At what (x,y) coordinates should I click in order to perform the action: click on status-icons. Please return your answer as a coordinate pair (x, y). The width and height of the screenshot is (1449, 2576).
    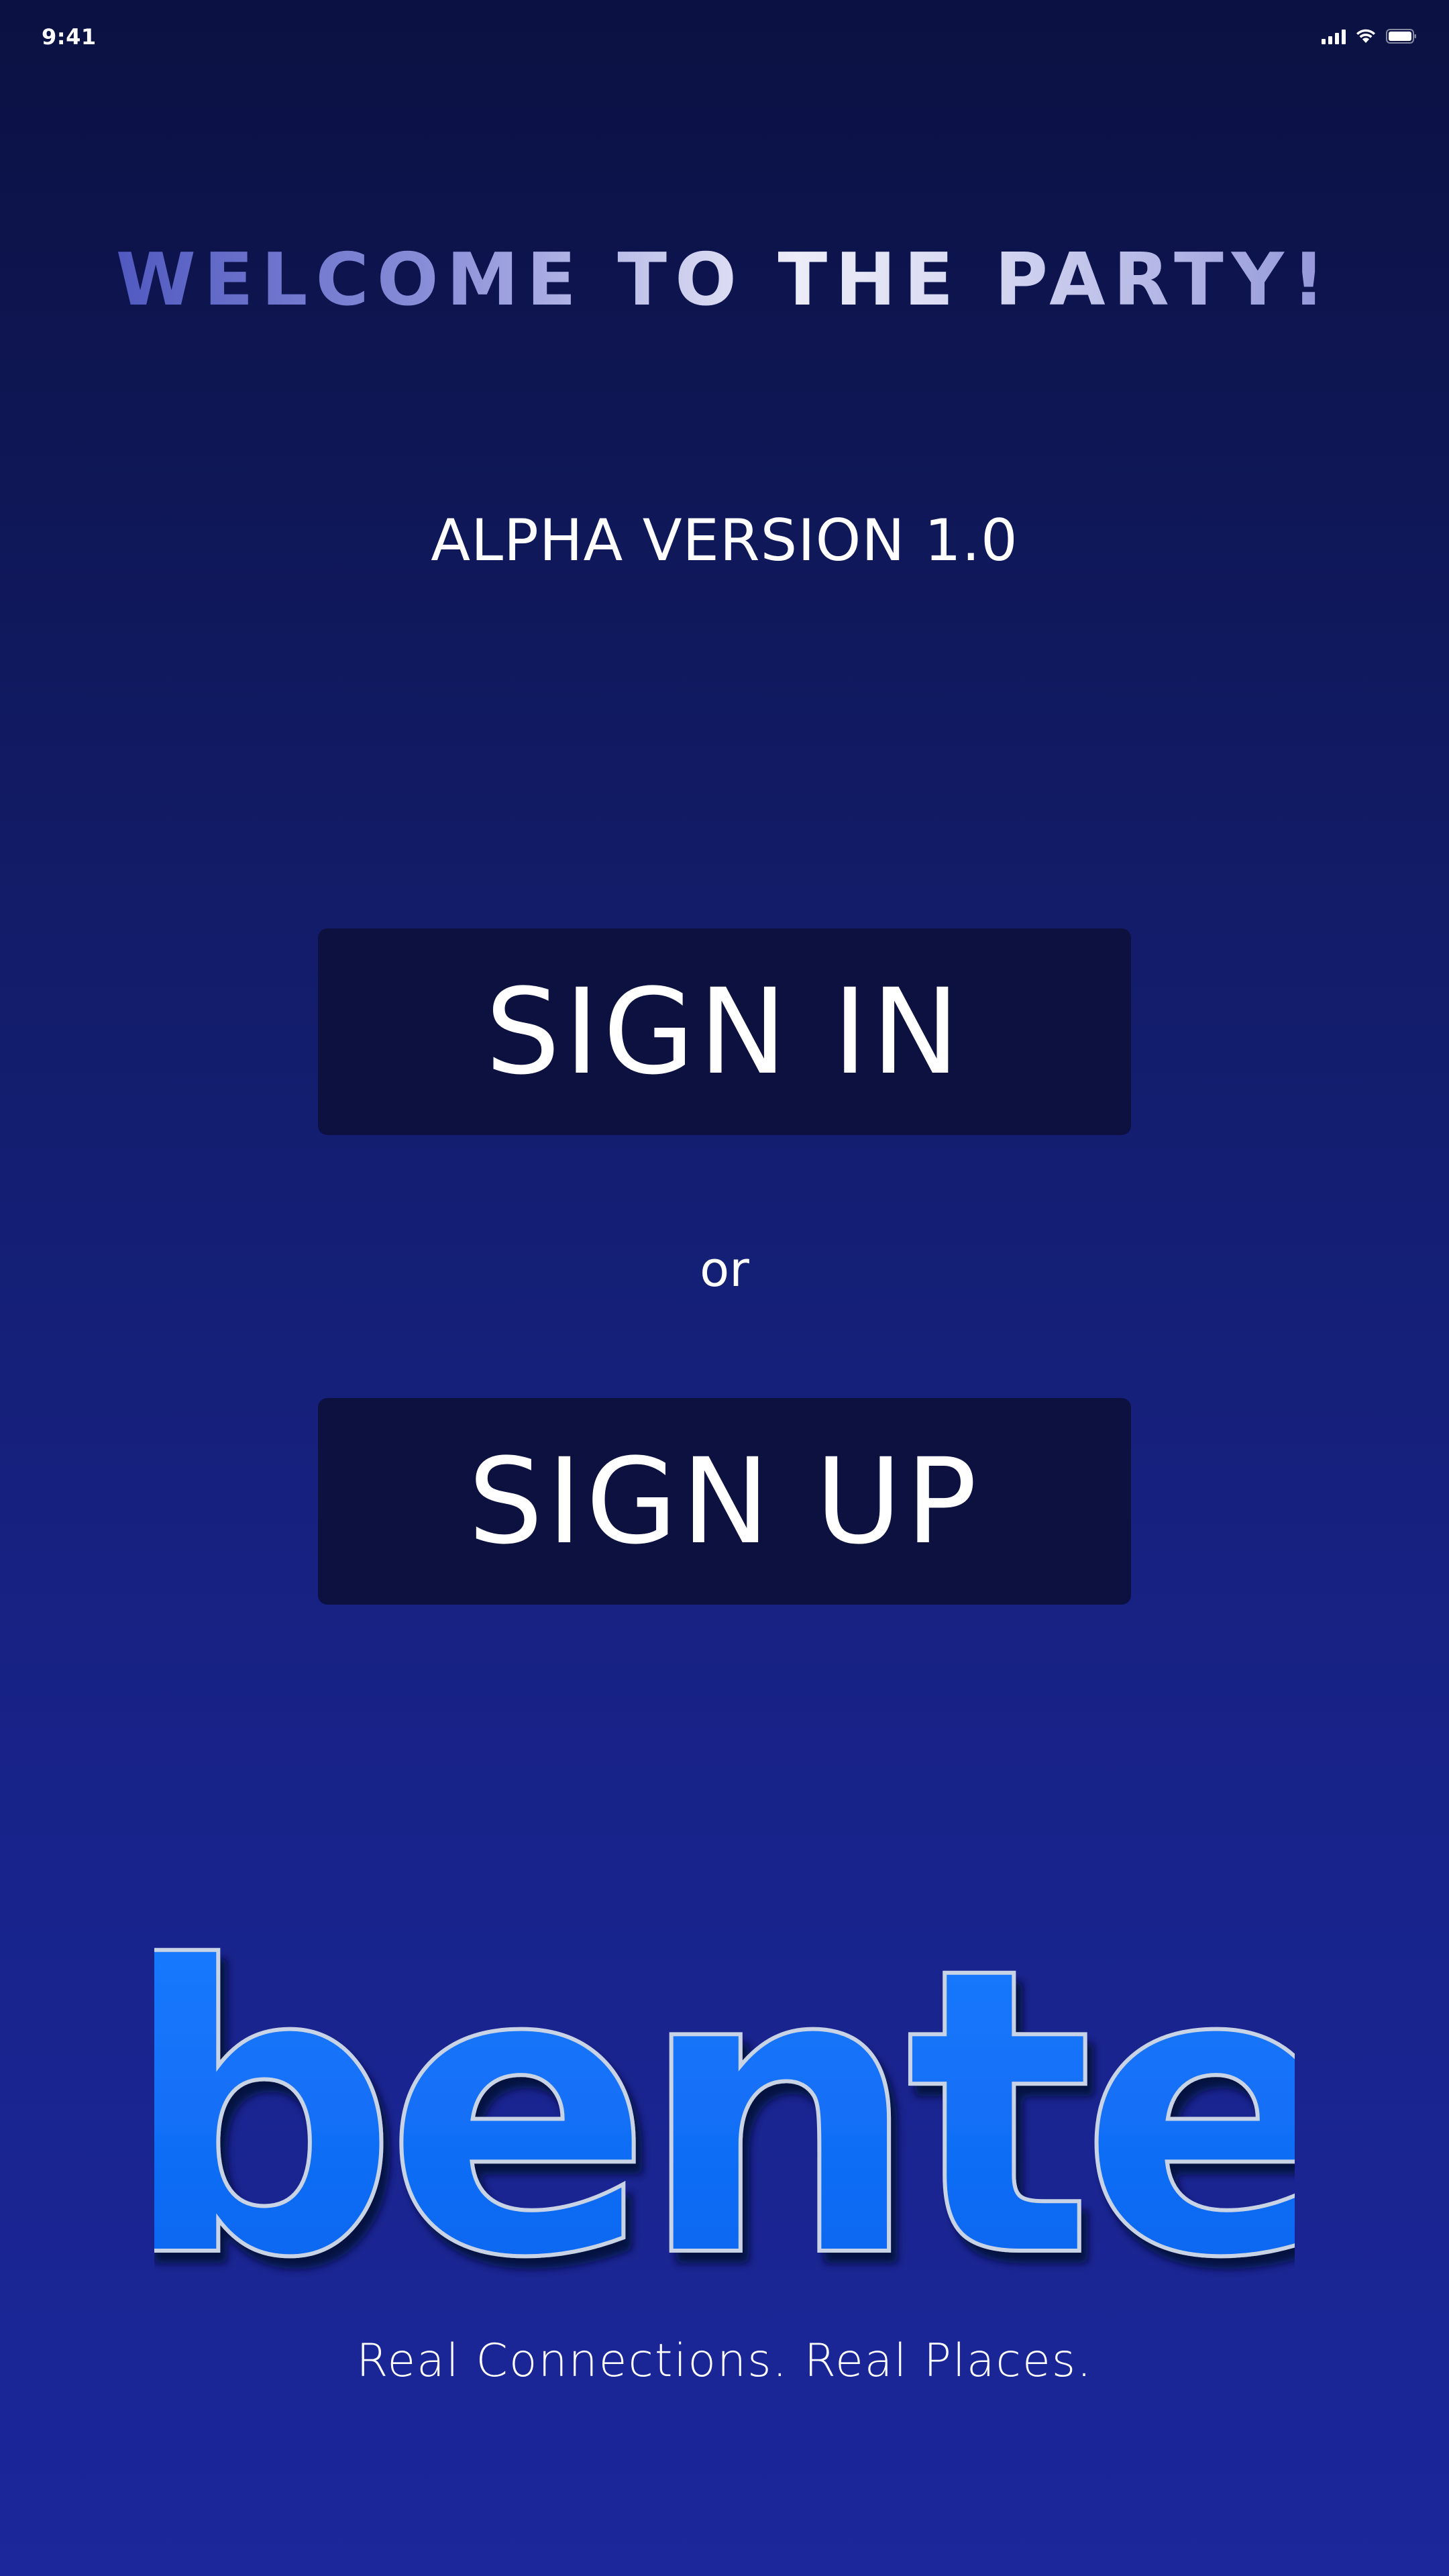
    Looking at the image, I should click on (1369, 36).